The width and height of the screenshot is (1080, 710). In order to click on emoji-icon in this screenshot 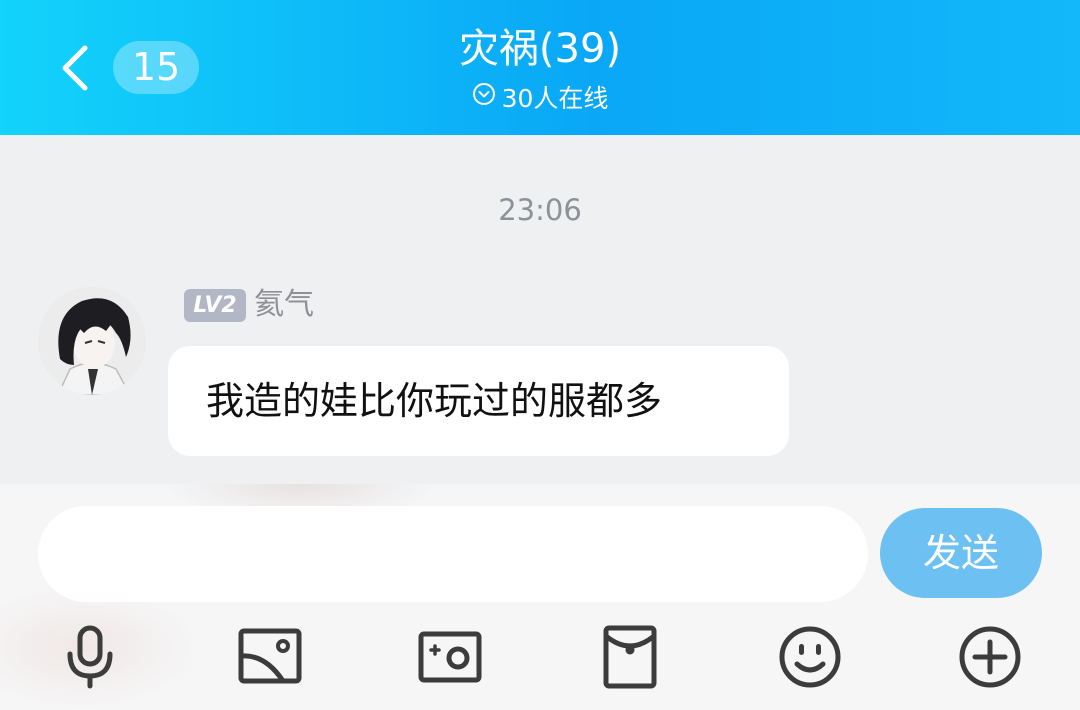, I will do `click(810, 657)`.